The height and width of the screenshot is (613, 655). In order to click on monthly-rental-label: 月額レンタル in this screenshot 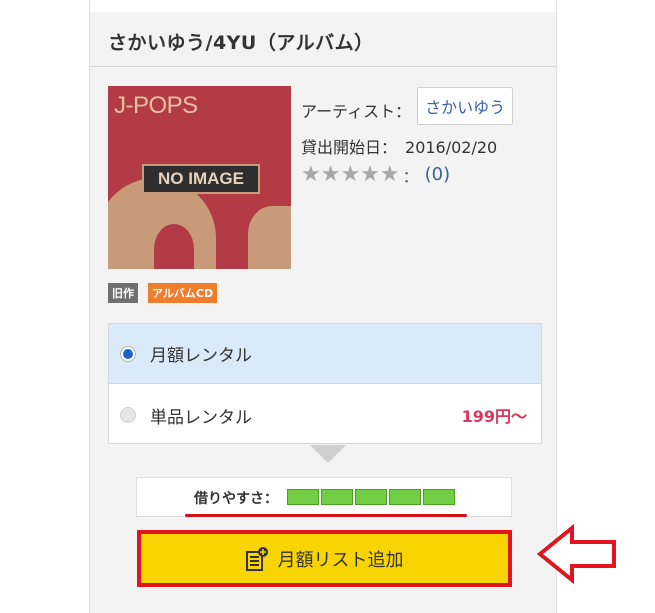, I will do `click(201, 356)`.